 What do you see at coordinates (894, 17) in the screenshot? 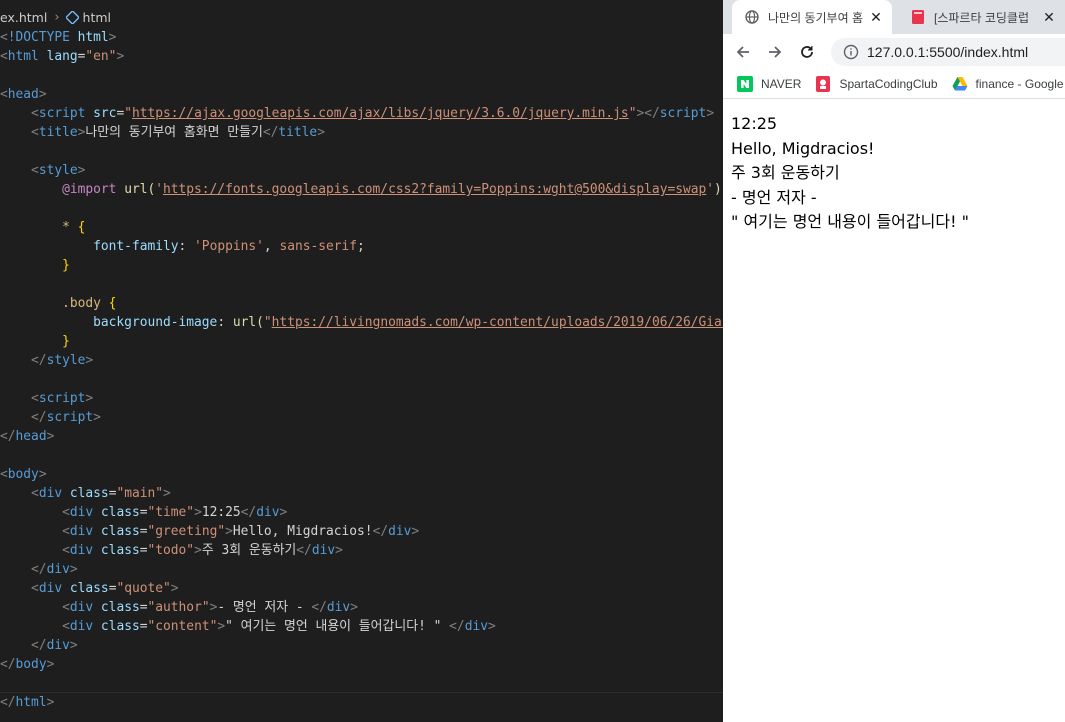
I see `tab-strip: 나만의 동기부여 홈 ✕ [스파르타 코딩클럽 ✕` at bounding box center [894, 17].